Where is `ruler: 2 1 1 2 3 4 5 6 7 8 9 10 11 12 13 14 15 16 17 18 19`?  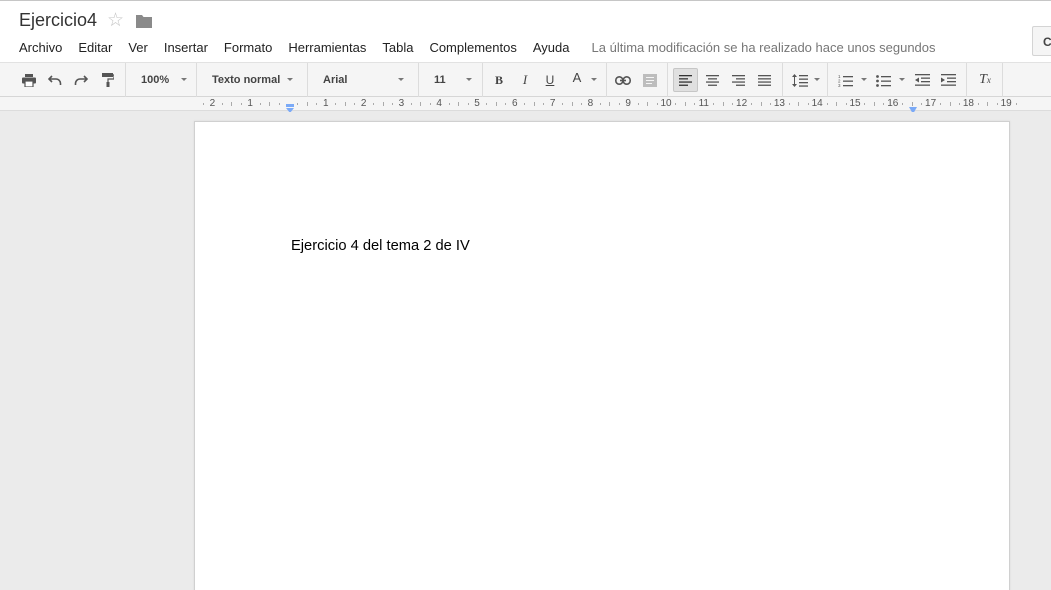 ruler: 2 1 1 2 3 4 5 6 7 8 9 10 11 12 13 14 15 16 17 18 19 is located at coordinates (525, 104).